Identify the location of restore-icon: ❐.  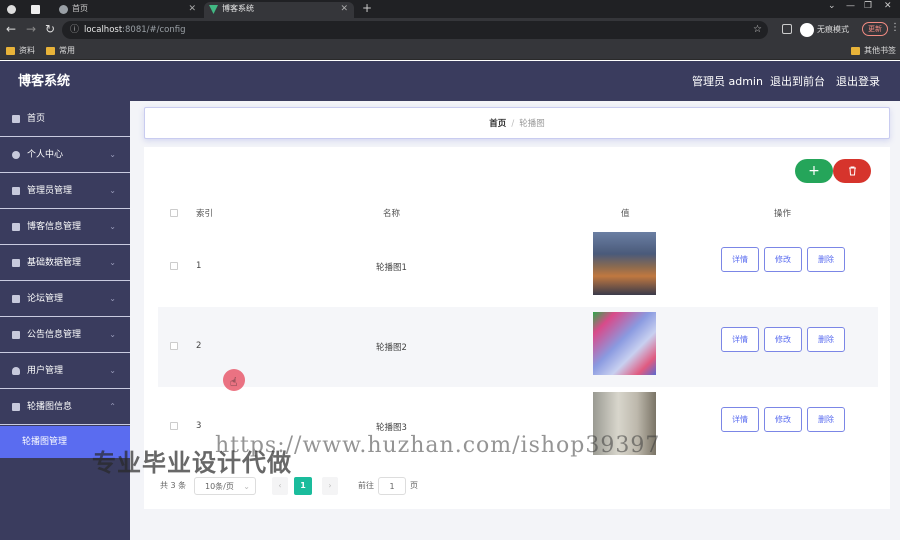
(868, 6).